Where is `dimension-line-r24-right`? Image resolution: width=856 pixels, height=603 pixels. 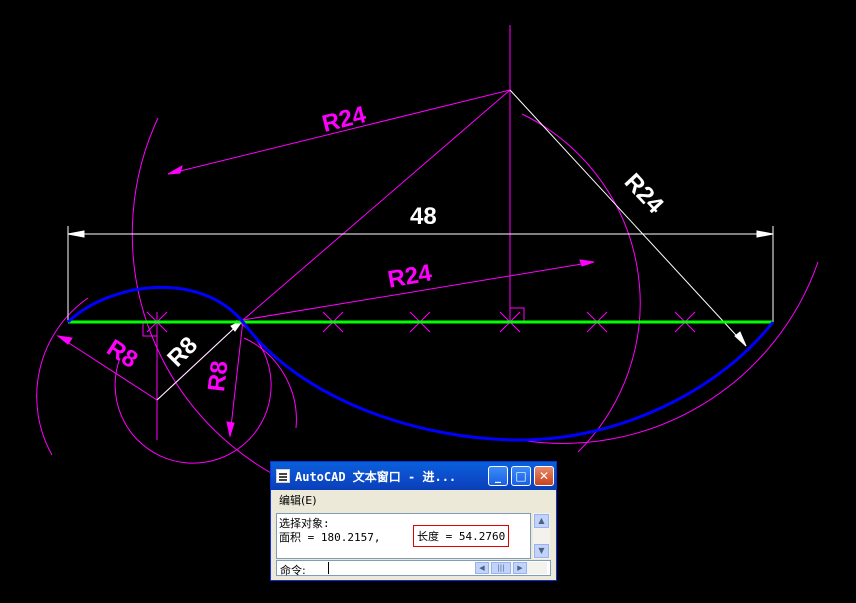 dimension-line-r24-right is located at coordinates (628, 218).